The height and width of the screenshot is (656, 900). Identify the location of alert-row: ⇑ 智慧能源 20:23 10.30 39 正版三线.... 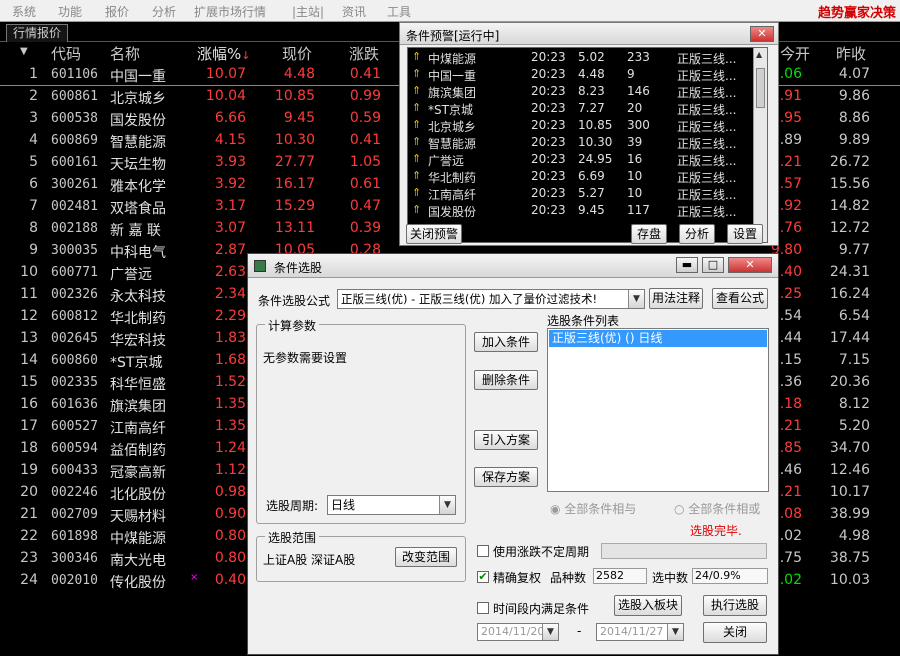
(584, 142).